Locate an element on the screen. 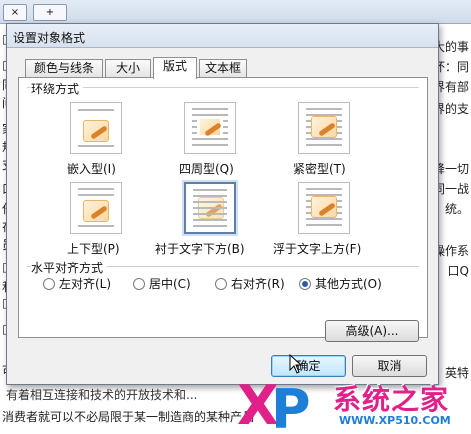  watermark-brand: 系统之家 is located at coordinates (391, 399).